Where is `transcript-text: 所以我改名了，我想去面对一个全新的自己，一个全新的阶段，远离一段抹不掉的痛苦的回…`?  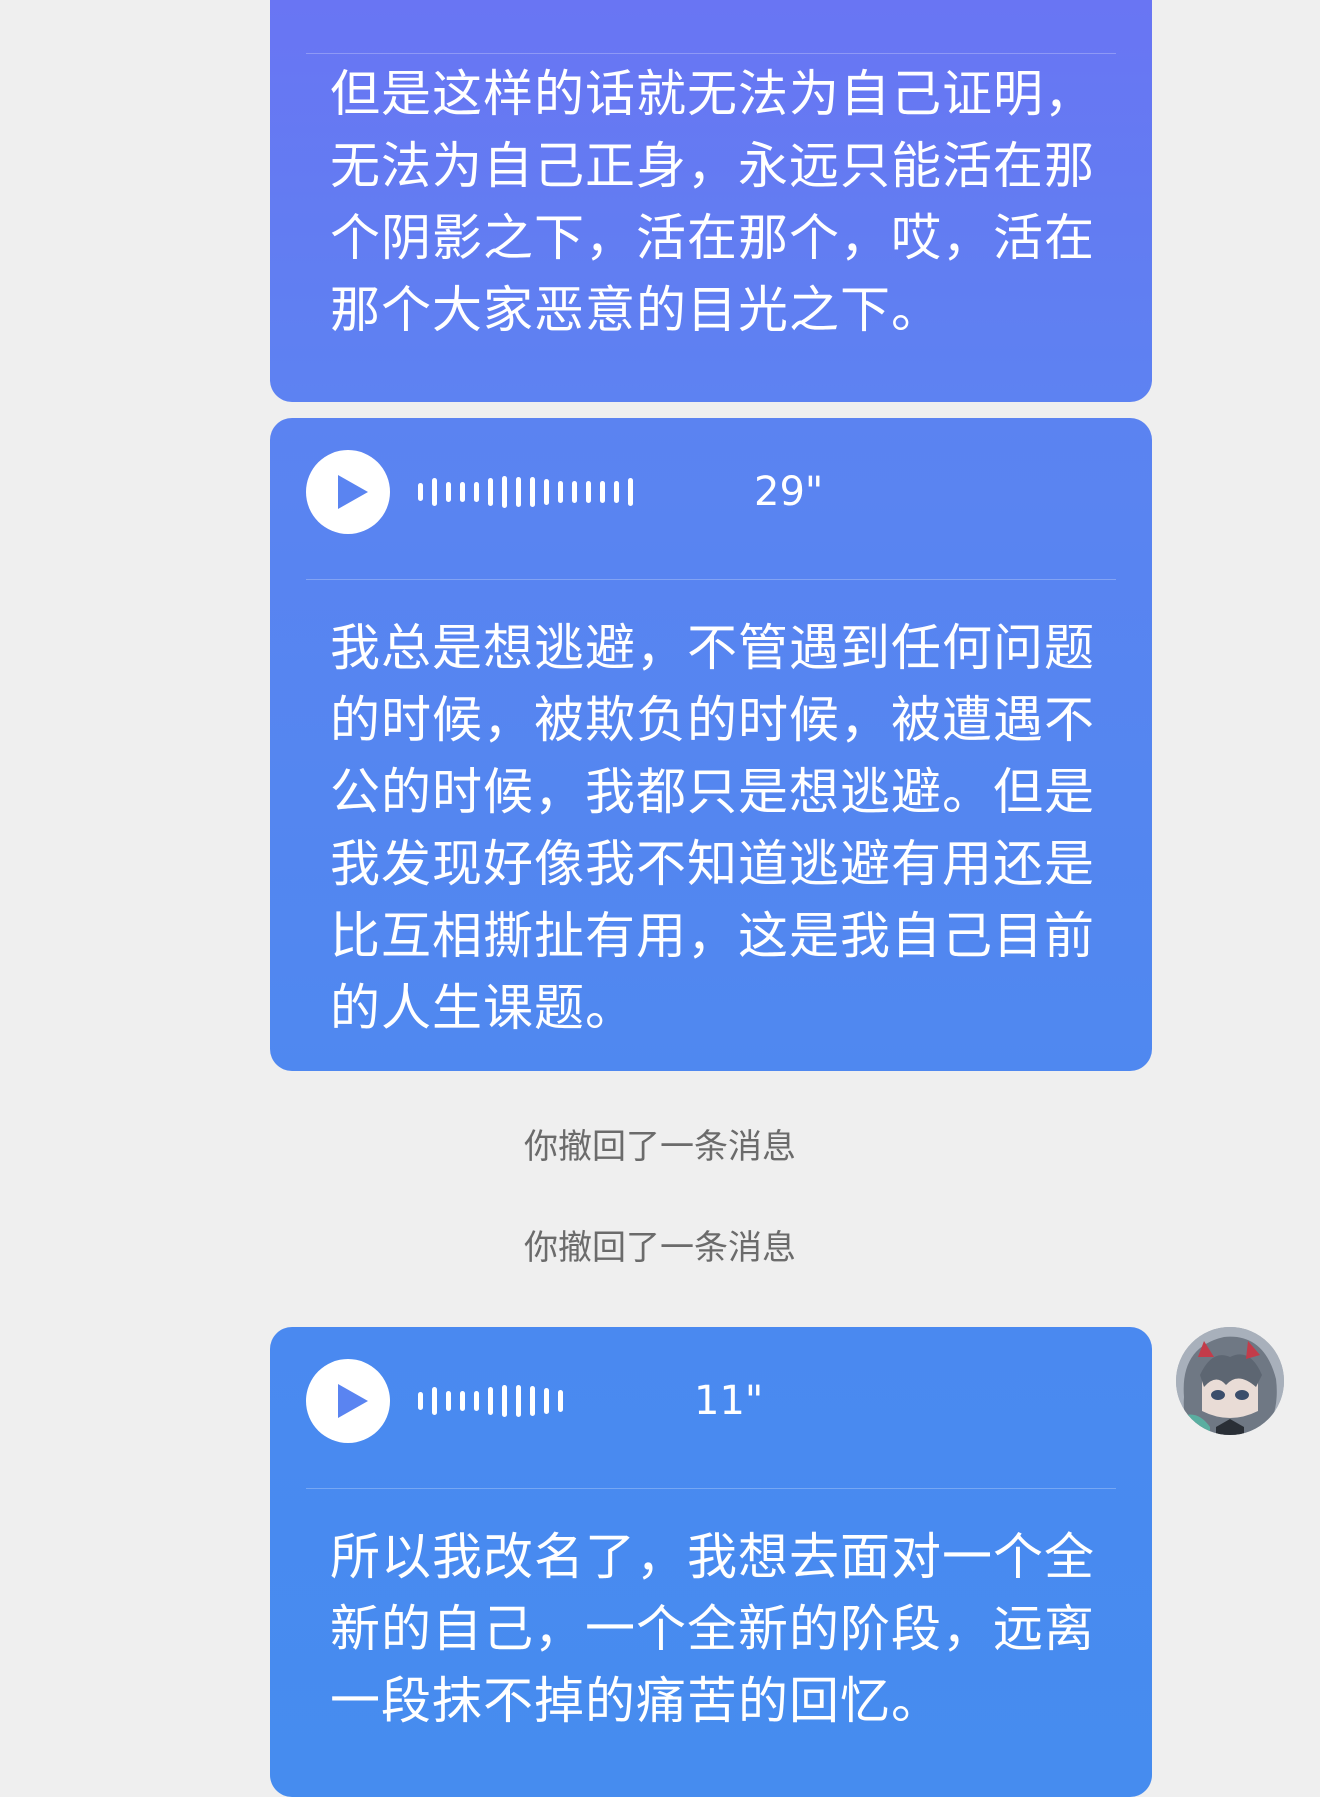
transcript-text: 所以我改名了，我想去面对一个全新的自己，一个全新的阶段，远离一段抹不掉的痛苦的回… is located at coordinates (712, 1629).